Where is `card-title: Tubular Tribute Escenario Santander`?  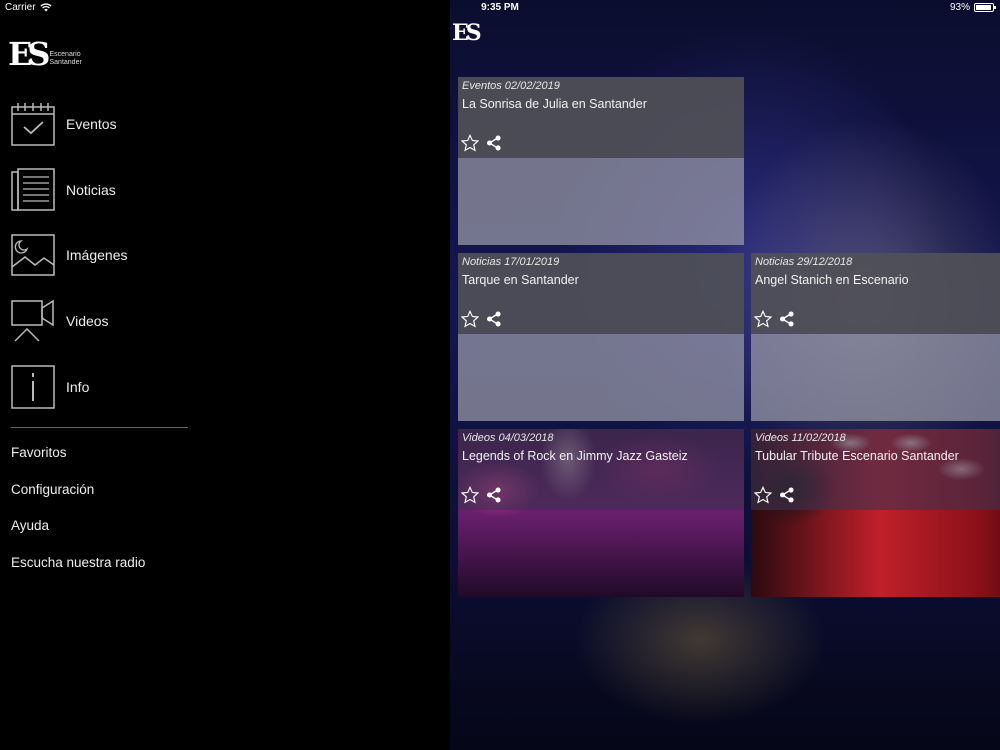 card-title: Tubular Tribute Escenario Santander is located at coordinates (857, 456).